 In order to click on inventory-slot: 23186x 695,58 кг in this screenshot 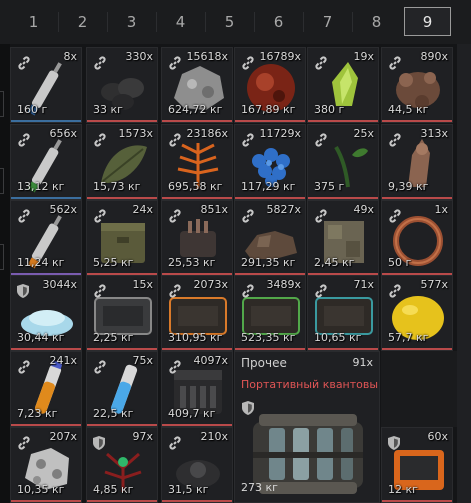, I will do `click(197, 162)`.